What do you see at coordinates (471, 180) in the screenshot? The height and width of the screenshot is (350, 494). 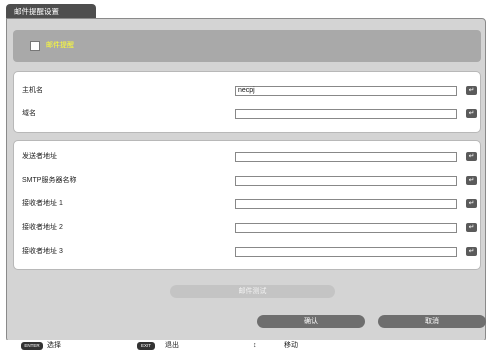 I see `smtp-server-enter-icon: ↵` at bounding box center [471, 180].